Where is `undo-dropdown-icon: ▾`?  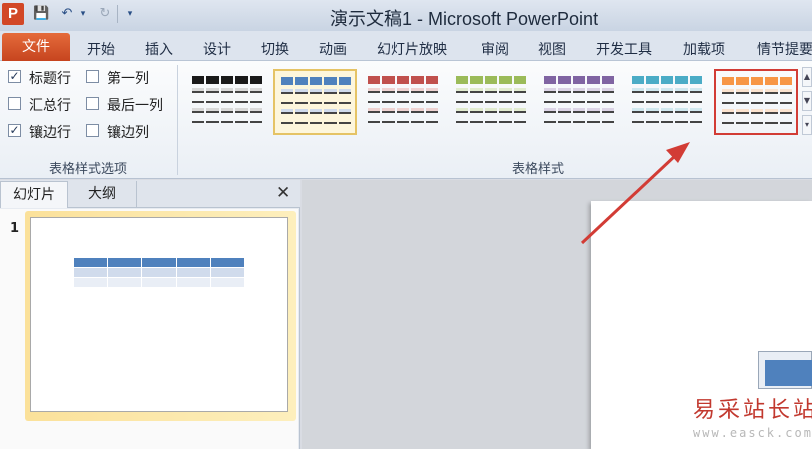 undo-dropdown-icon: ▾ is located at coordinates (83, 14).